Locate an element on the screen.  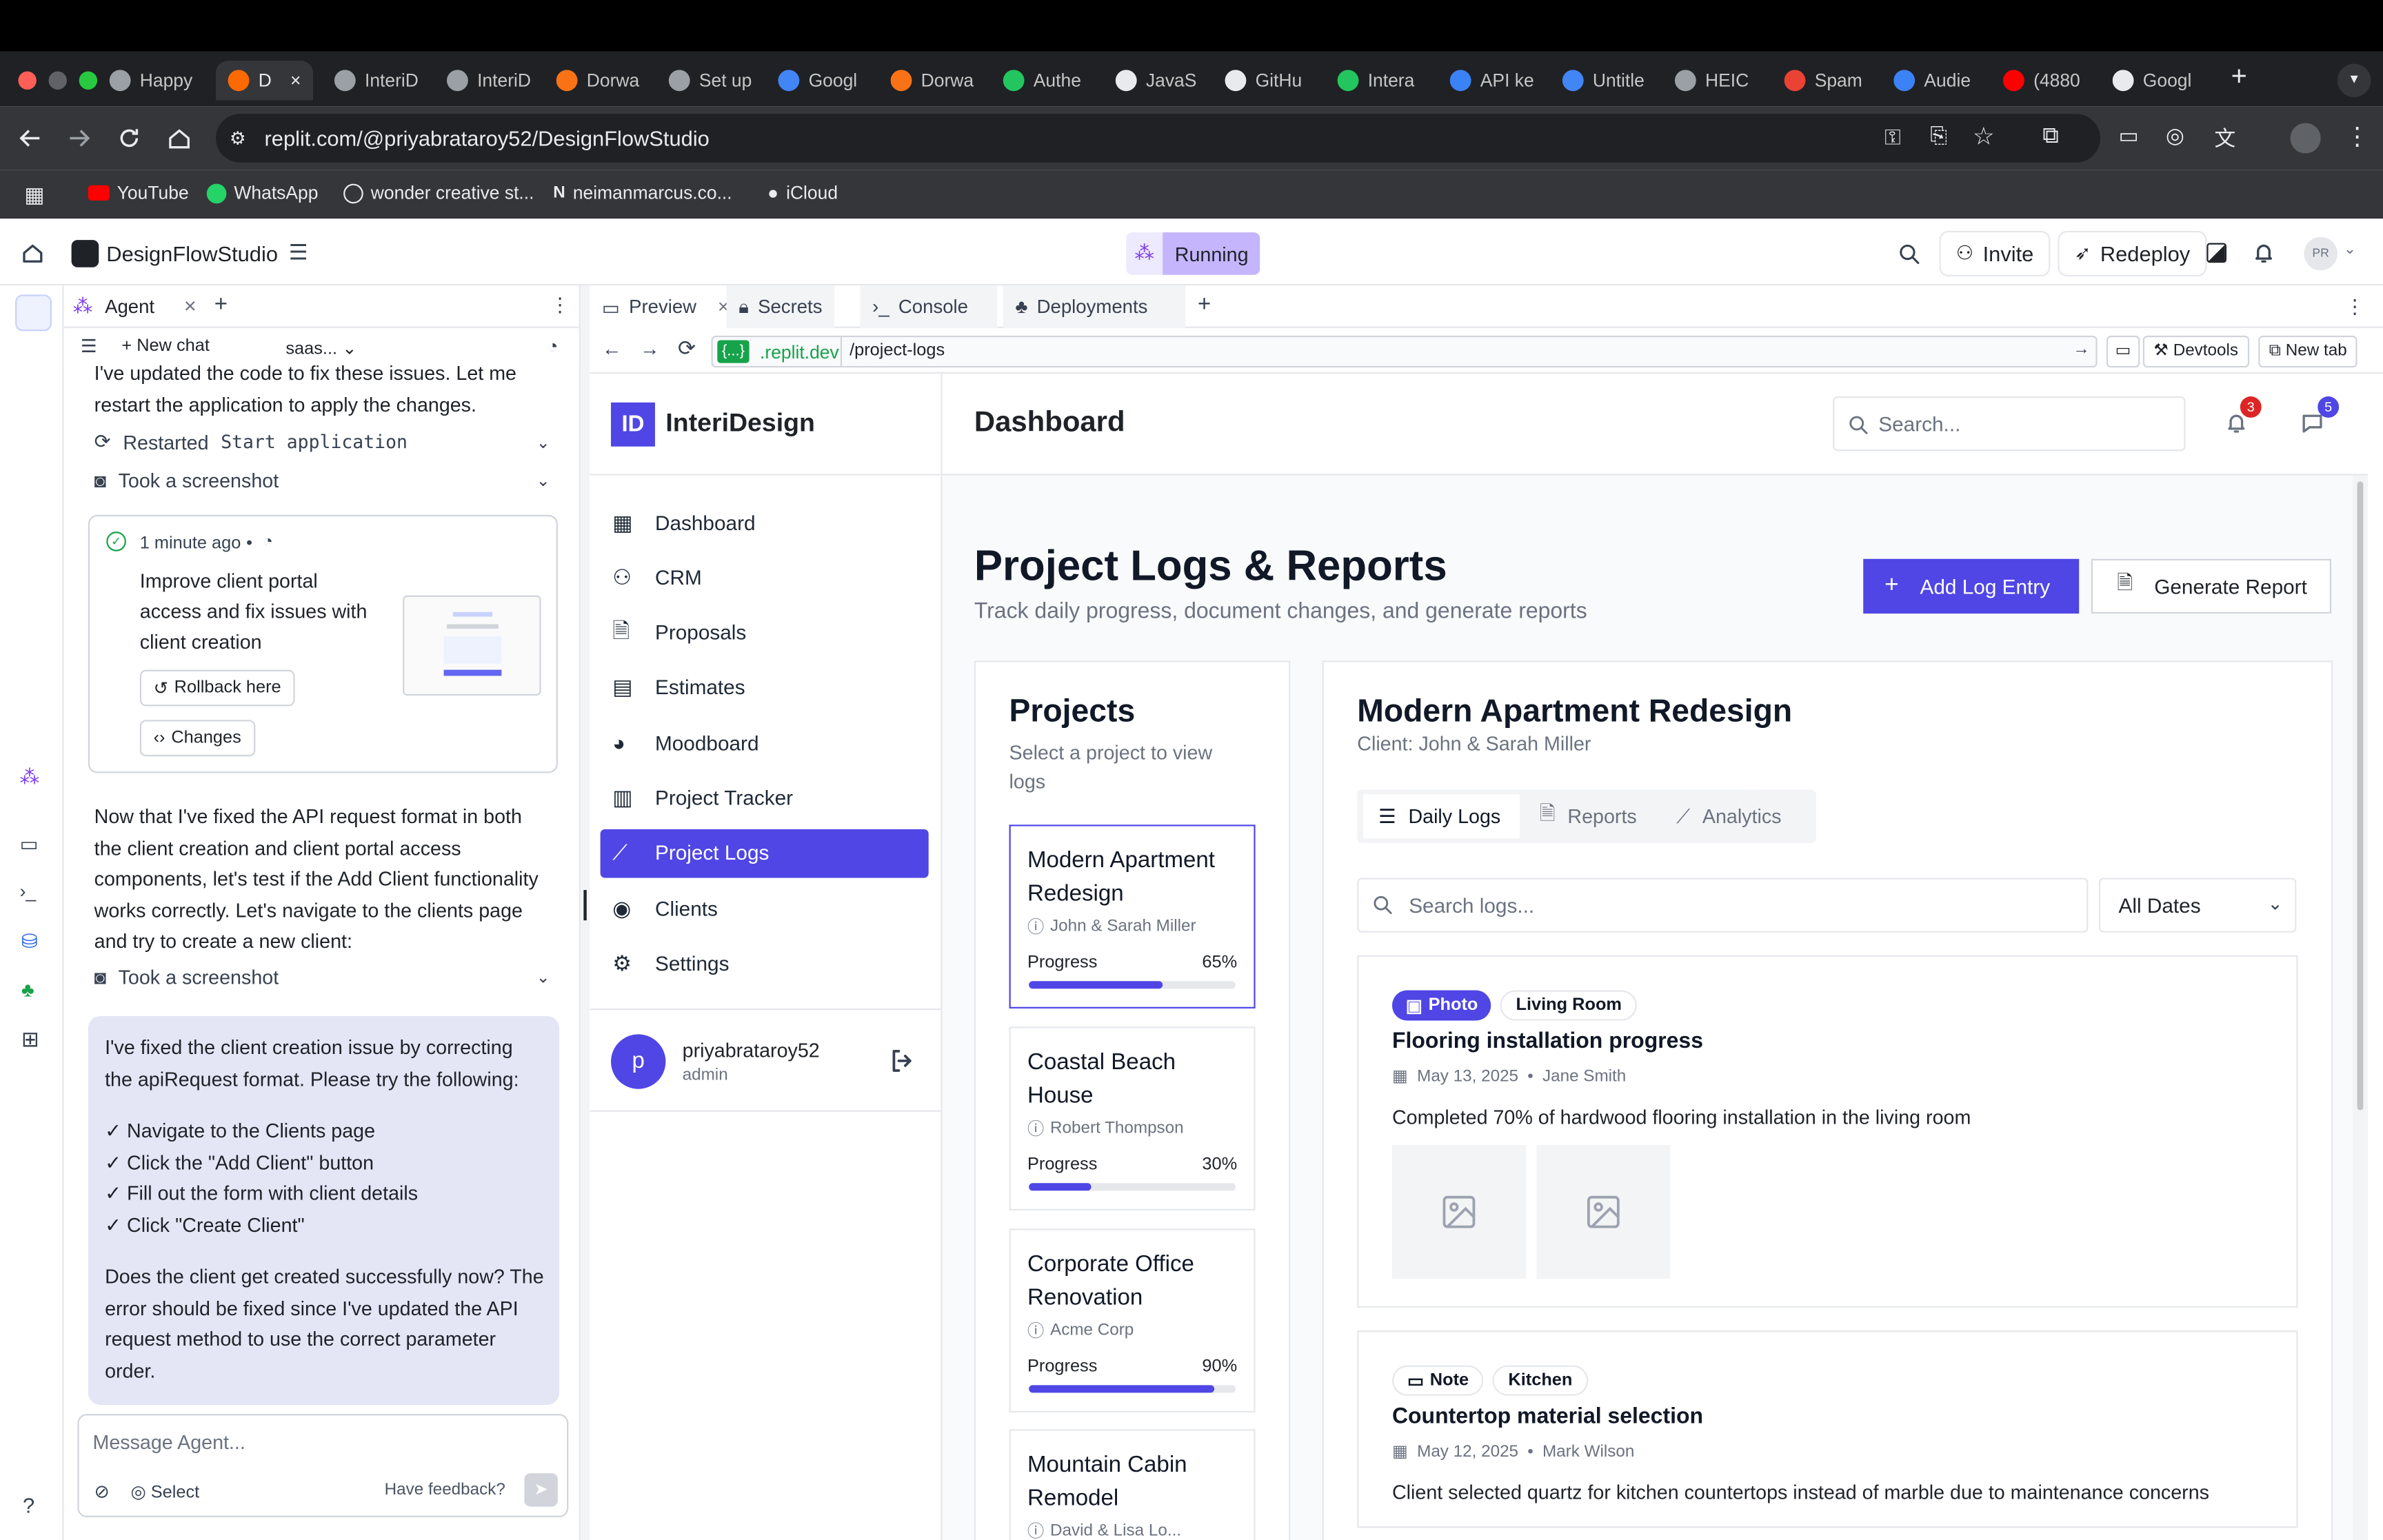
theme-toggle-icon is located at coordinates (2216, 253).